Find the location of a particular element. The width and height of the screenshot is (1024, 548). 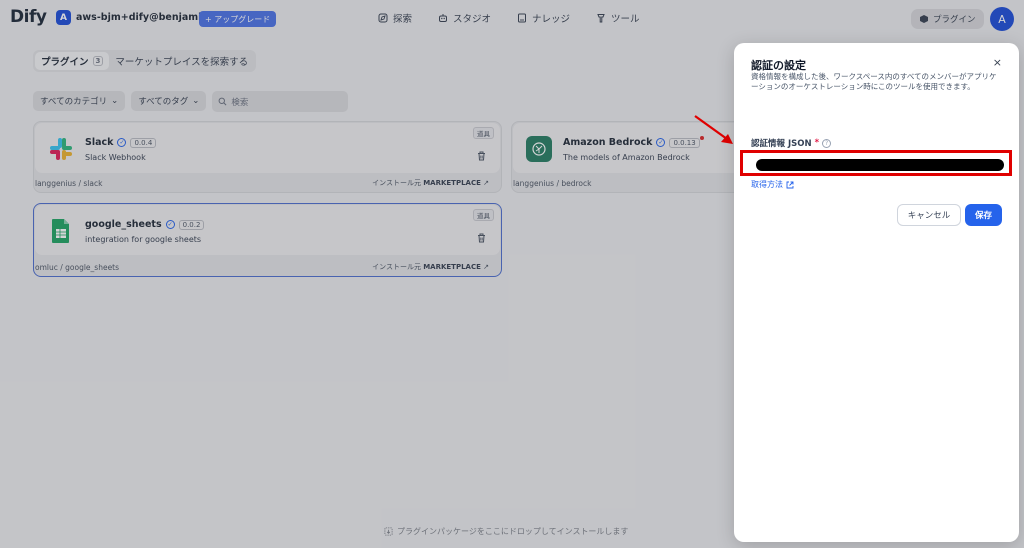

how-to-get-link: 取得方法 is located at coordinates (772, 184).